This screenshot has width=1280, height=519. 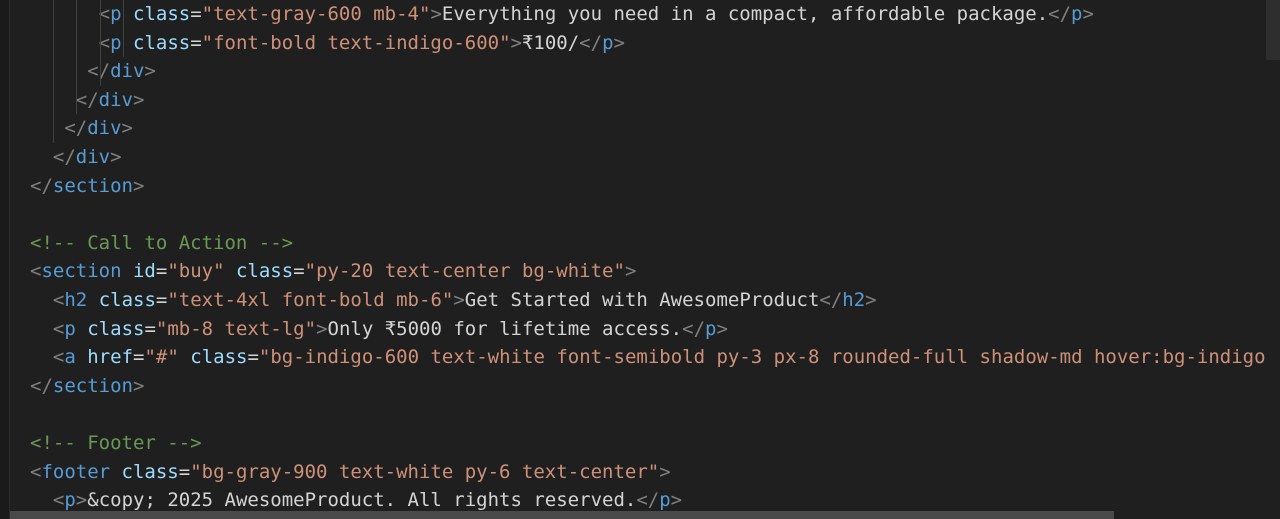 What do you see at coordinates (162, 242) in the screenshot?
I see `code-token: <!-- Call to Action -->` at bounding box center [162, 242].